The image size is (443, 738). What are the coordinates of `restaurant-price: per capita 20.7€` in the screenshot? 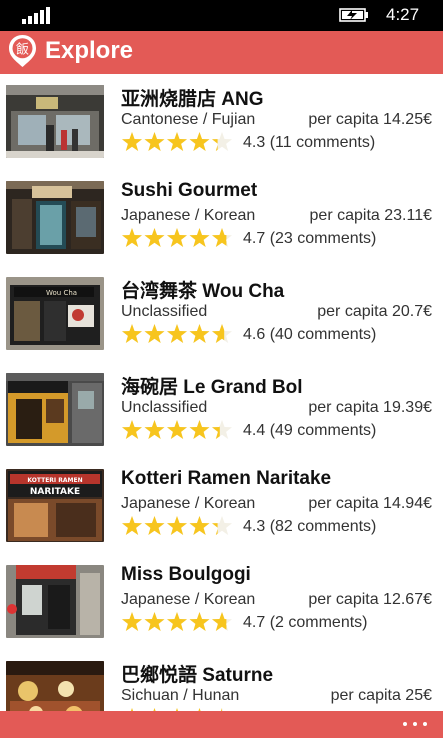 It's located at (374, 311).